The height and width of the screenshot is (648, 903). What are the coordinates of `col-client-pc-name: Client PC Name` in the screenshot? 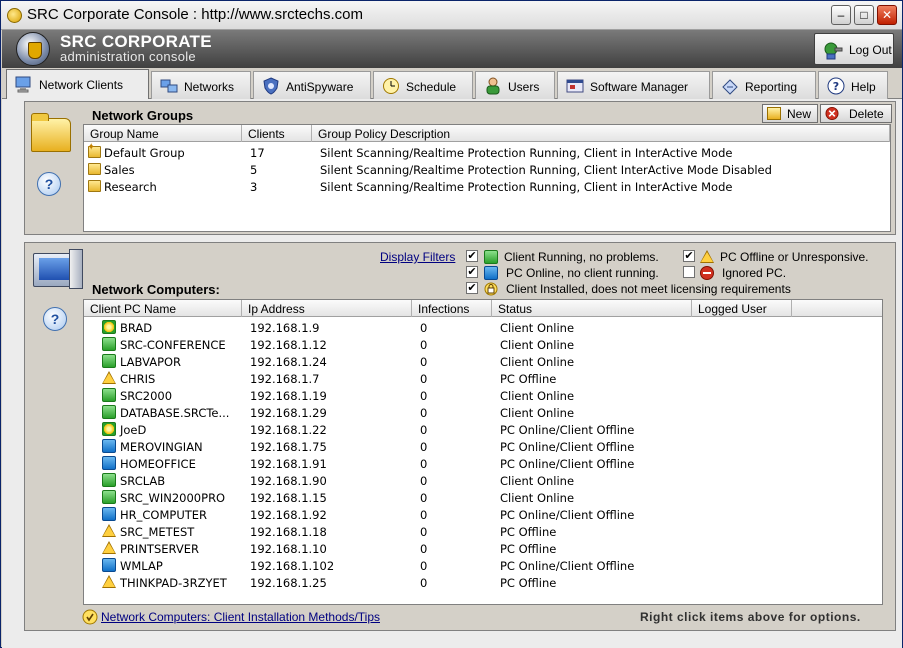 It's located at (163, 308).